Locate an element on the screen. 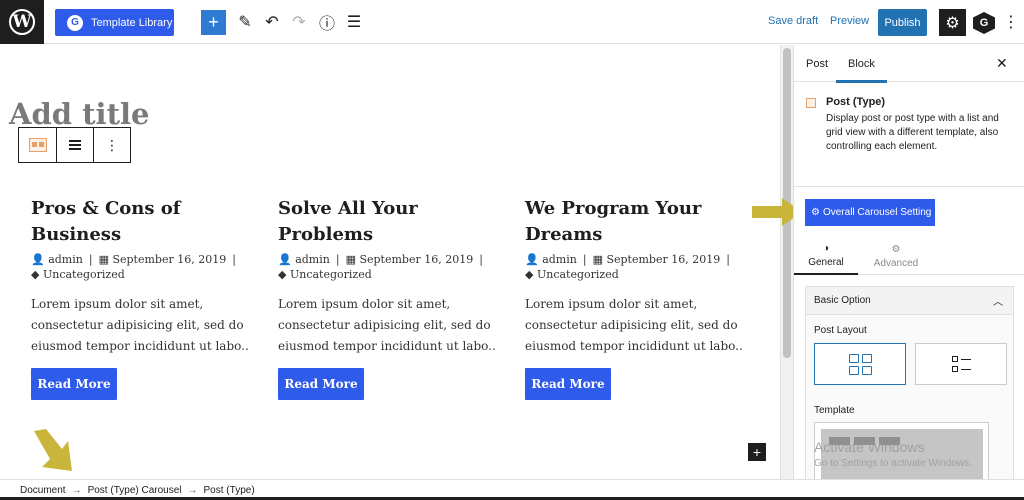 Image resolution: width=1024 pixels, height=500 pixels. tab-advanced: ⚙ Advanced is located at coordinates (896, 256).